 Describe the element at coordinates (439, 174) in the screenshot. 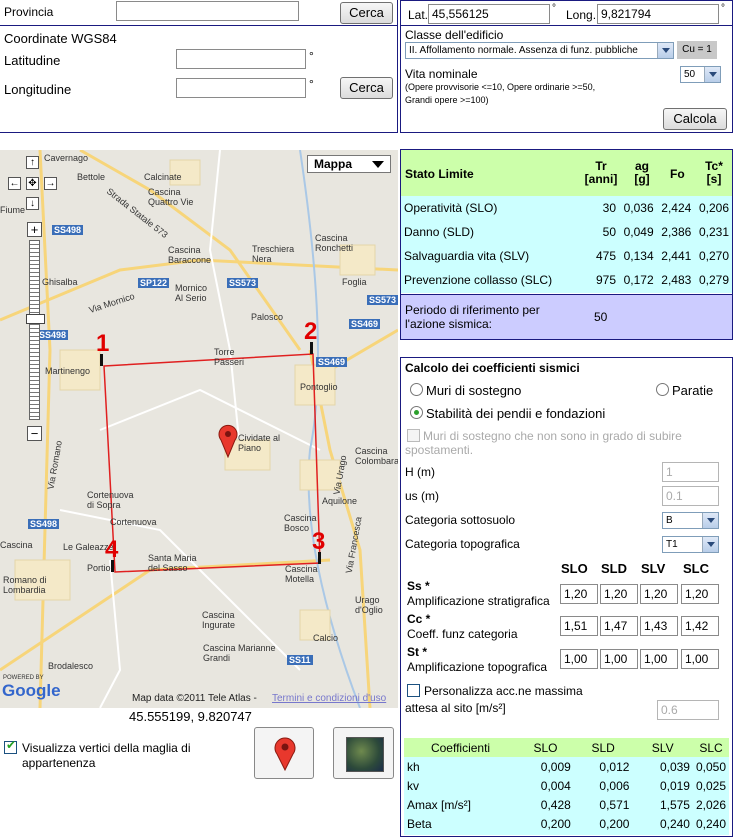

I see `col-header: Stato Limite` at that location.